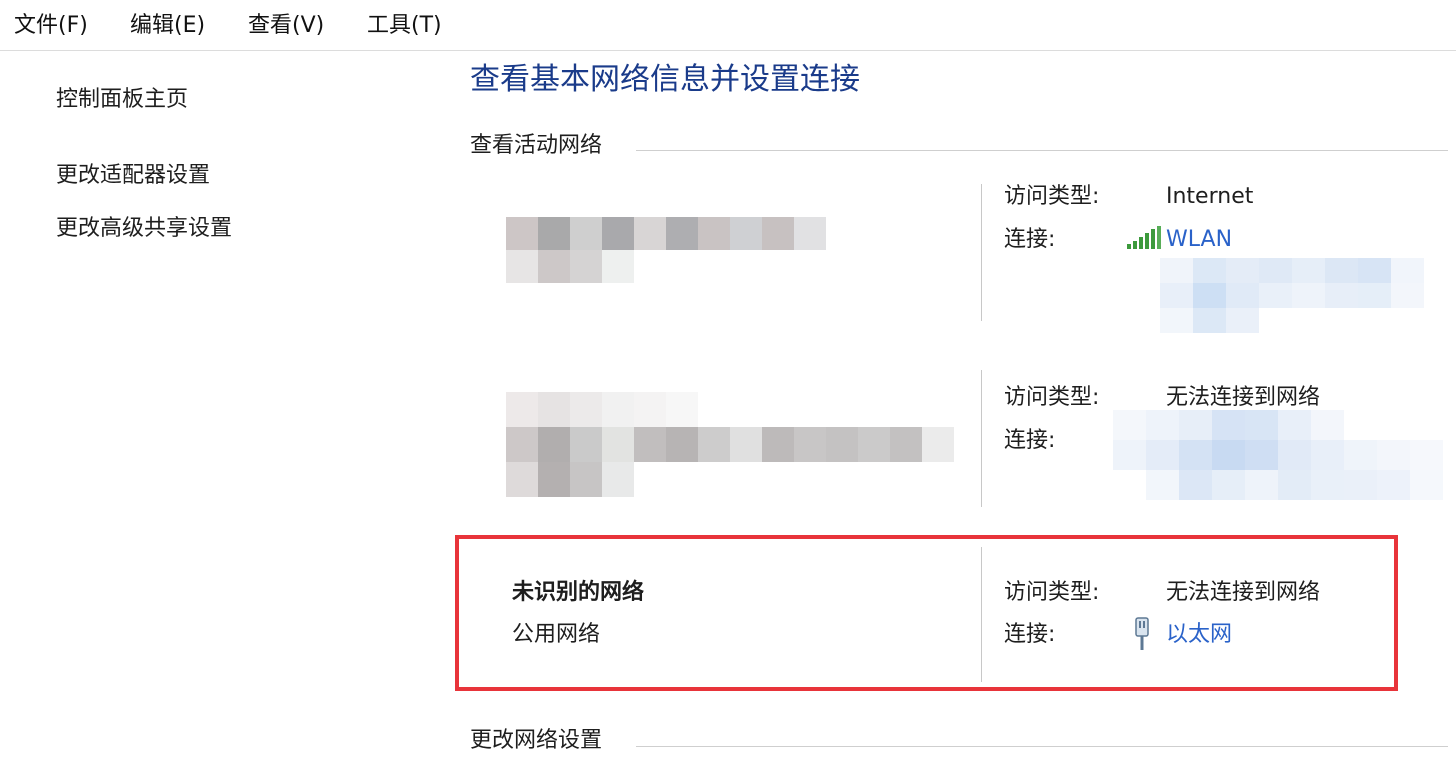  Describe the element at coordinates (144, 229) in the screenshot. I see `change-advanced-sharing-link: 更改高级共享设置` at that location.